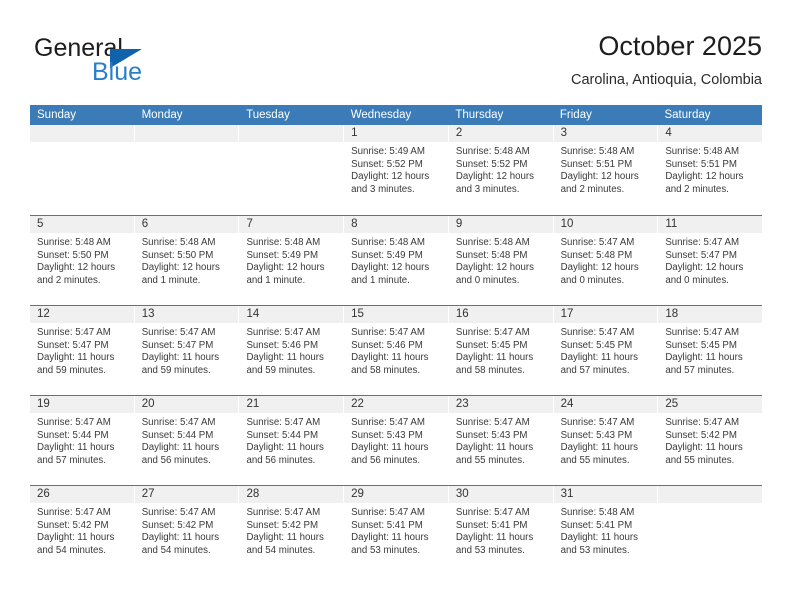 The height and width of the screenshot is (612, 792). Describe the element at coordinates (381, 115) in the screenshot. I see `weekday-header-wednesday: Wednesday` at that location.